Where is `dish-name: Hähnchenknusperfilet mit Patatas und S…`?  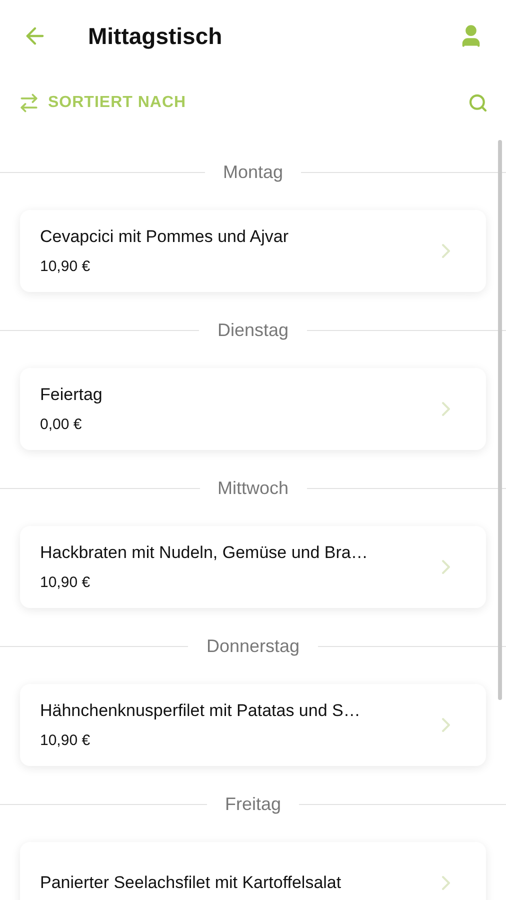
dish-name: Hähnchenknusperfilet mit Patatas und S… is located at coordinates (201, 711).